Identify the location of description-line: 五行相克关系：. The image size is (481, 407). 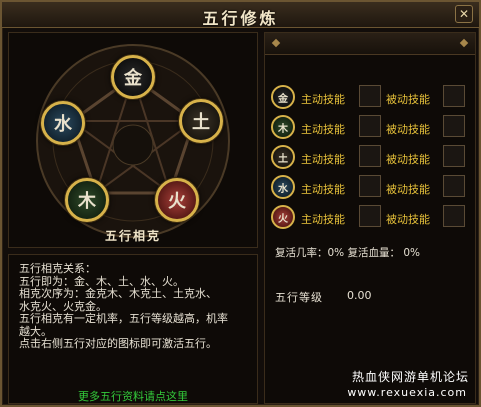
(57, 268).